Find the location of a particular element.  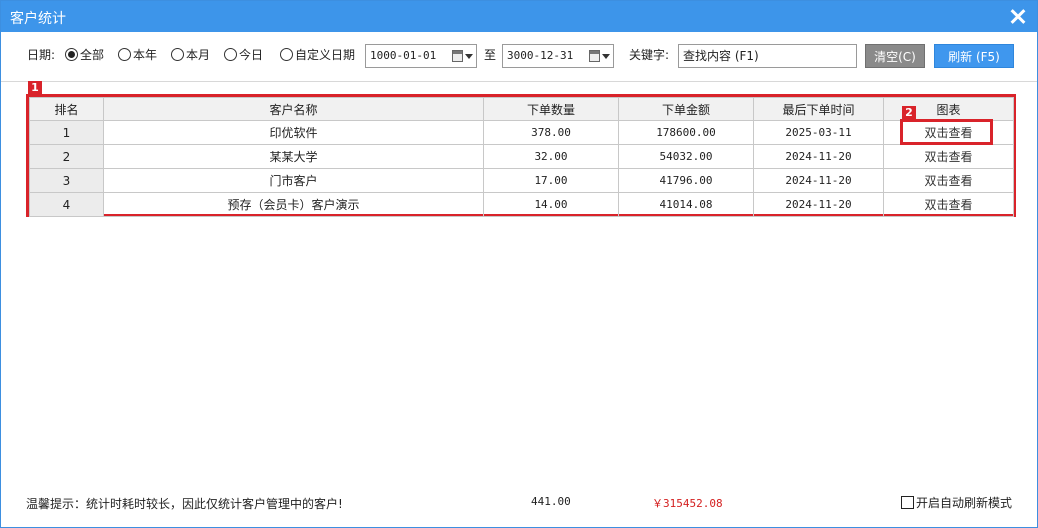

cell-last-order-time: 2025-03-11 is located at coordinates (818, 132).